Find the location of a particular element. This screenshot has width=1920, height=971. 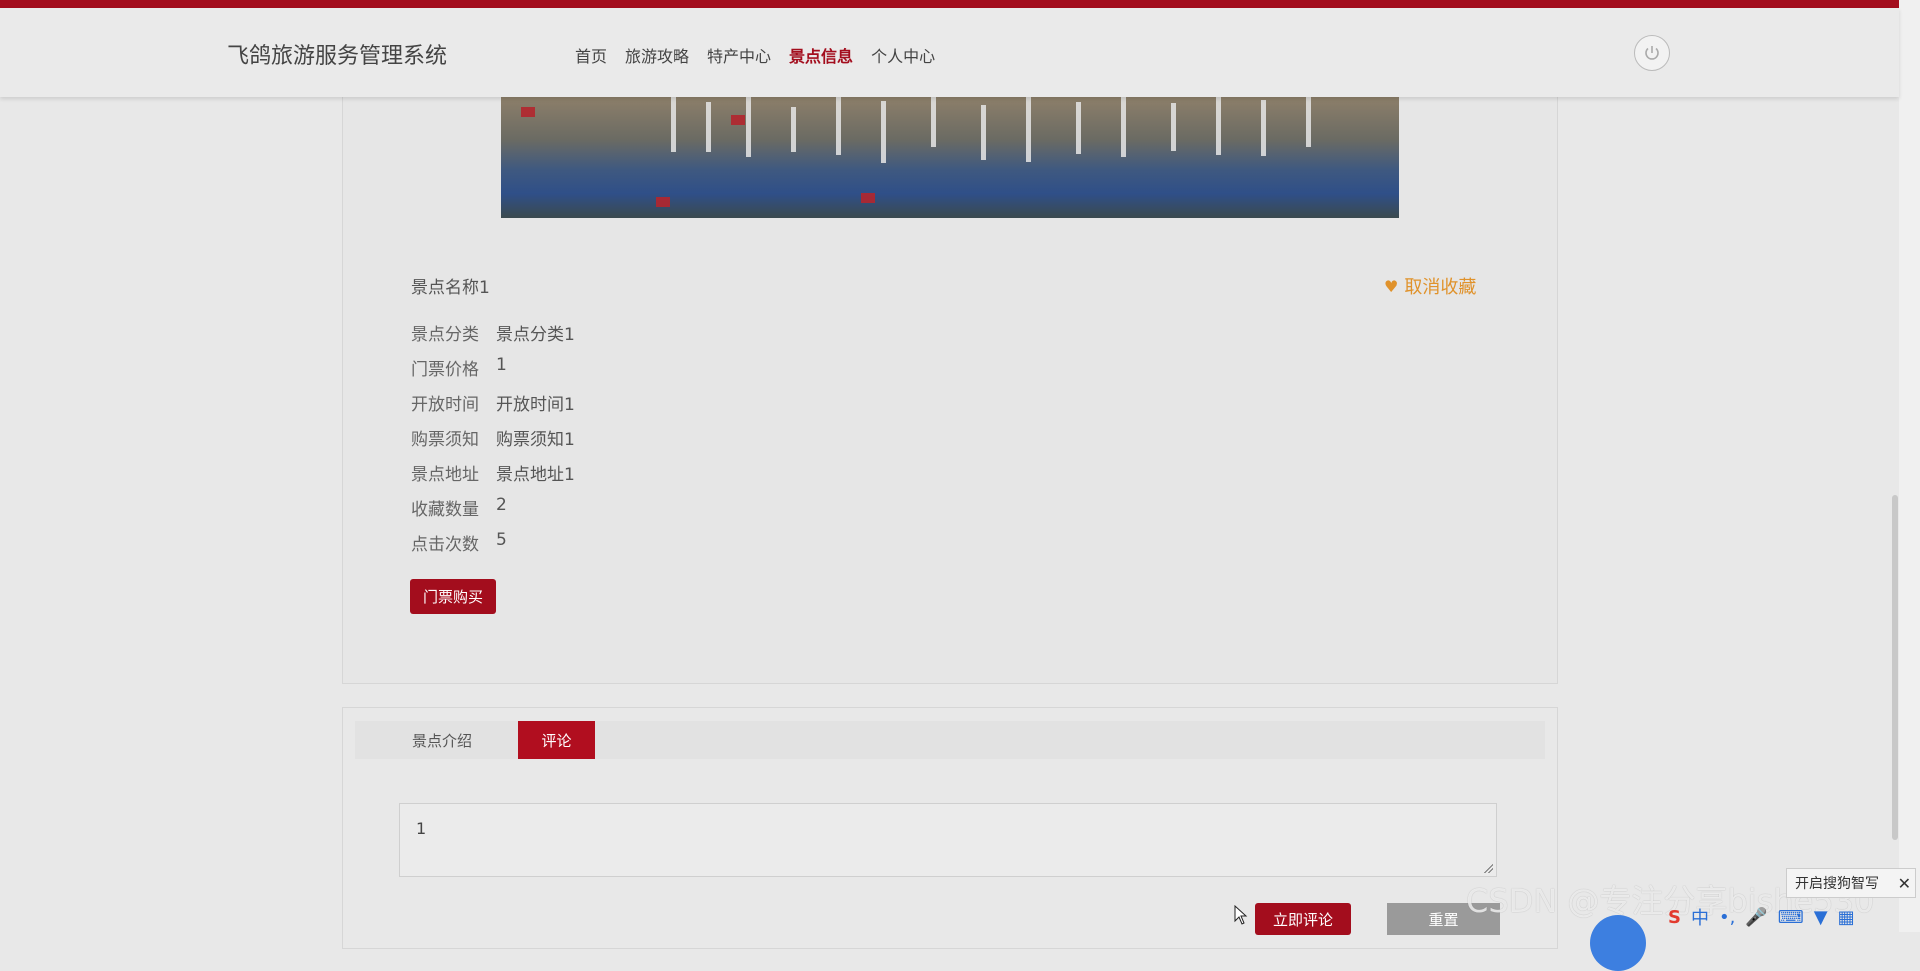

power-icon is located at coordinates (1652, 53).